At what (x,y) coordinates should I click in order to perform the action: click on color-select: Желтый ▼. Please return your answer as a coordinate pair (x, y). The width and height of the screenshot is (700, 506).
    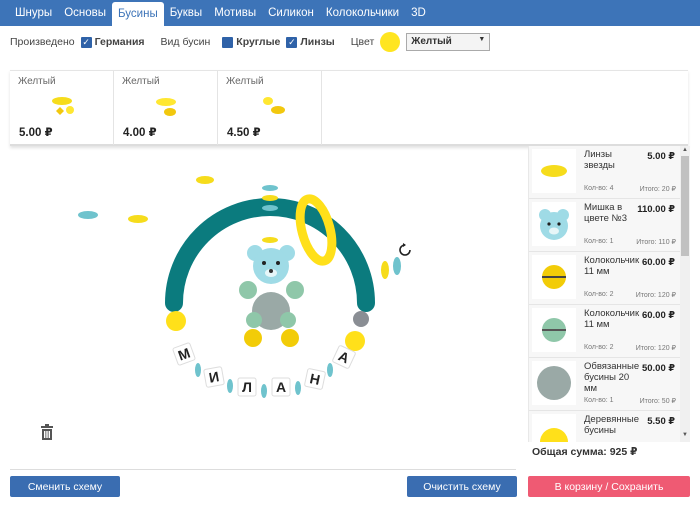
    Looking at the image, I should click on (448, 42).